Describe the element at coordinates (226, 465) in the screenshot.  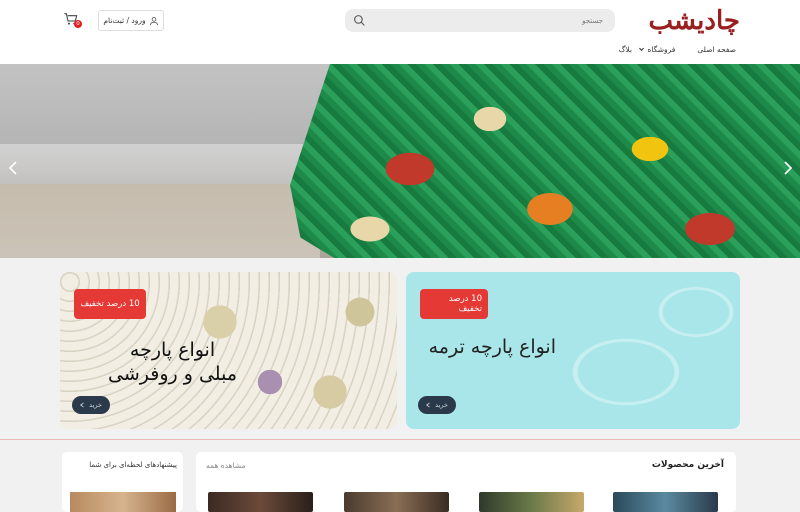
I see `see-all-link: مشاهده همه` at that location.